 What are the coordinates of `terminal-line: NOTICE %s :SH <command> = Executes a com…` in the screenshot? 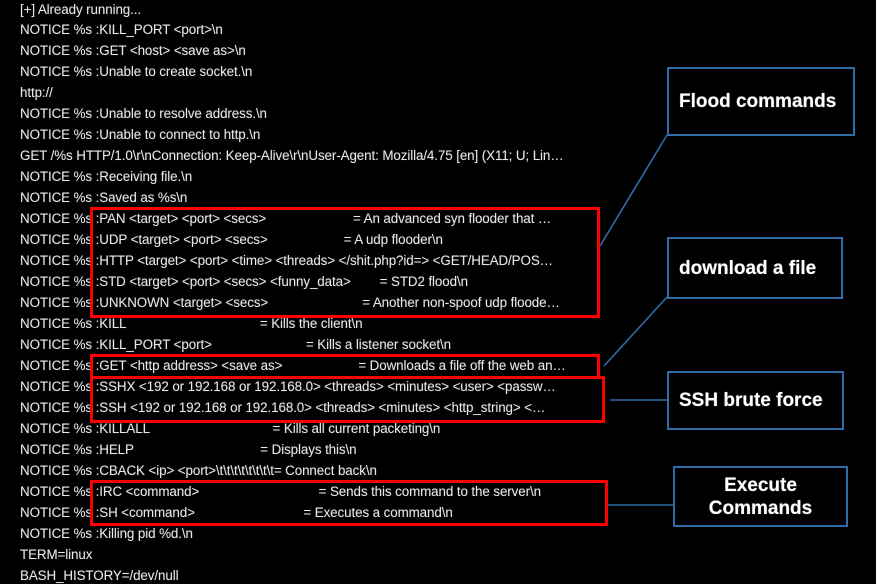 It's located at (236, 512).